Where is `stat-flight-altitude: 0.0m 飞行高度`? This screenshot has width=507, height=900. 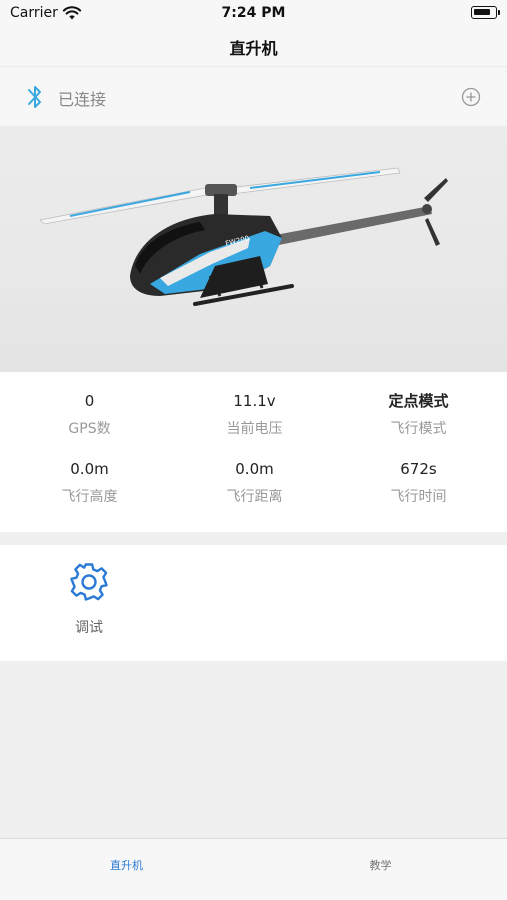
stat-flight-altitude: 0.0m 飞行高度 is located at coordinates (89, 482).